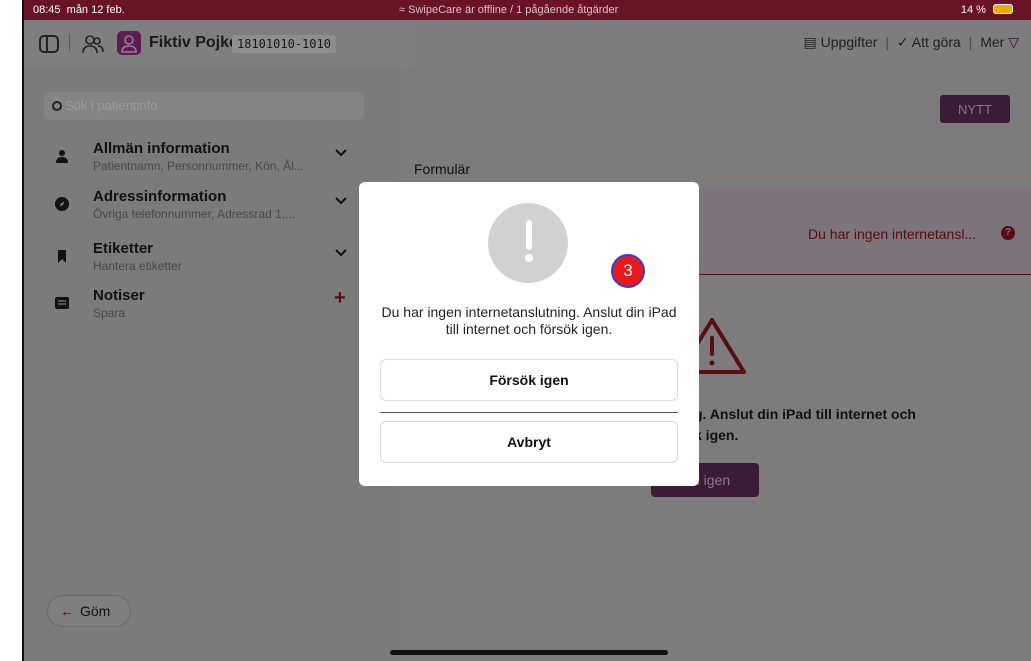 The image size is (1031, 661). I want to click on patients-icon, so click(93, 44).